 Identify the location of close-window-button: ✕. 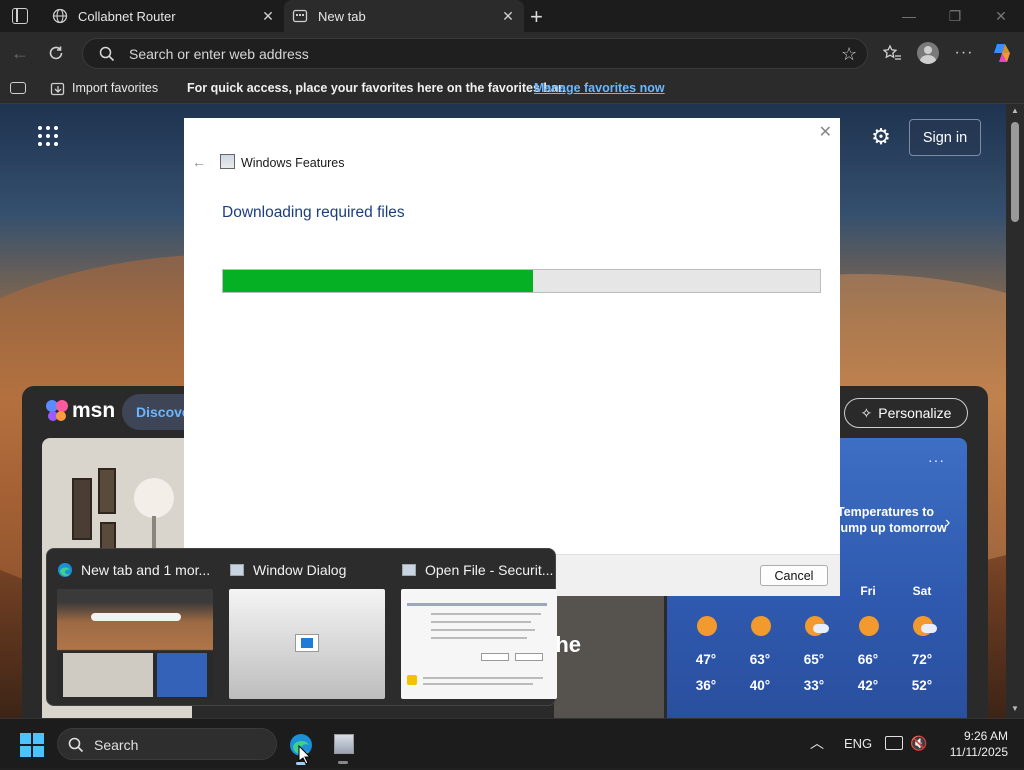
(1001, 16).